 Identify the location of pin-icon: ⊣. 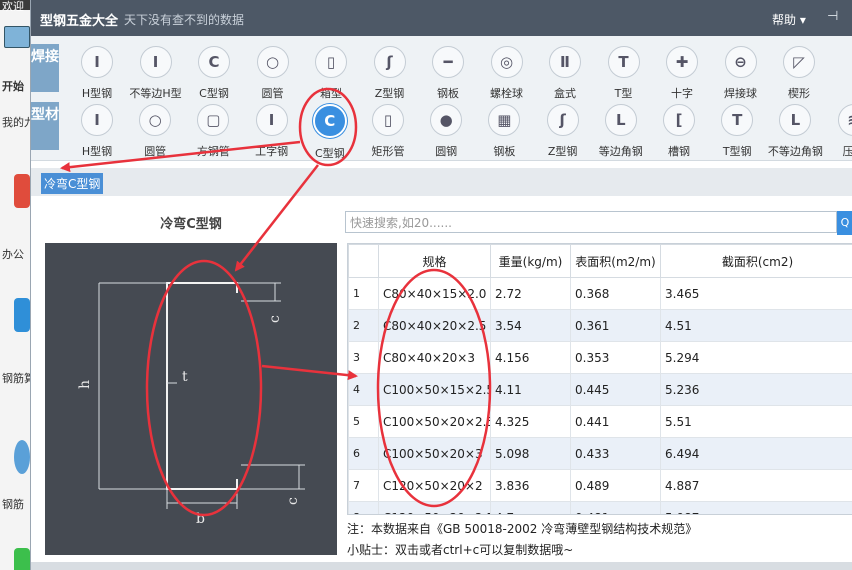
(832, 16).